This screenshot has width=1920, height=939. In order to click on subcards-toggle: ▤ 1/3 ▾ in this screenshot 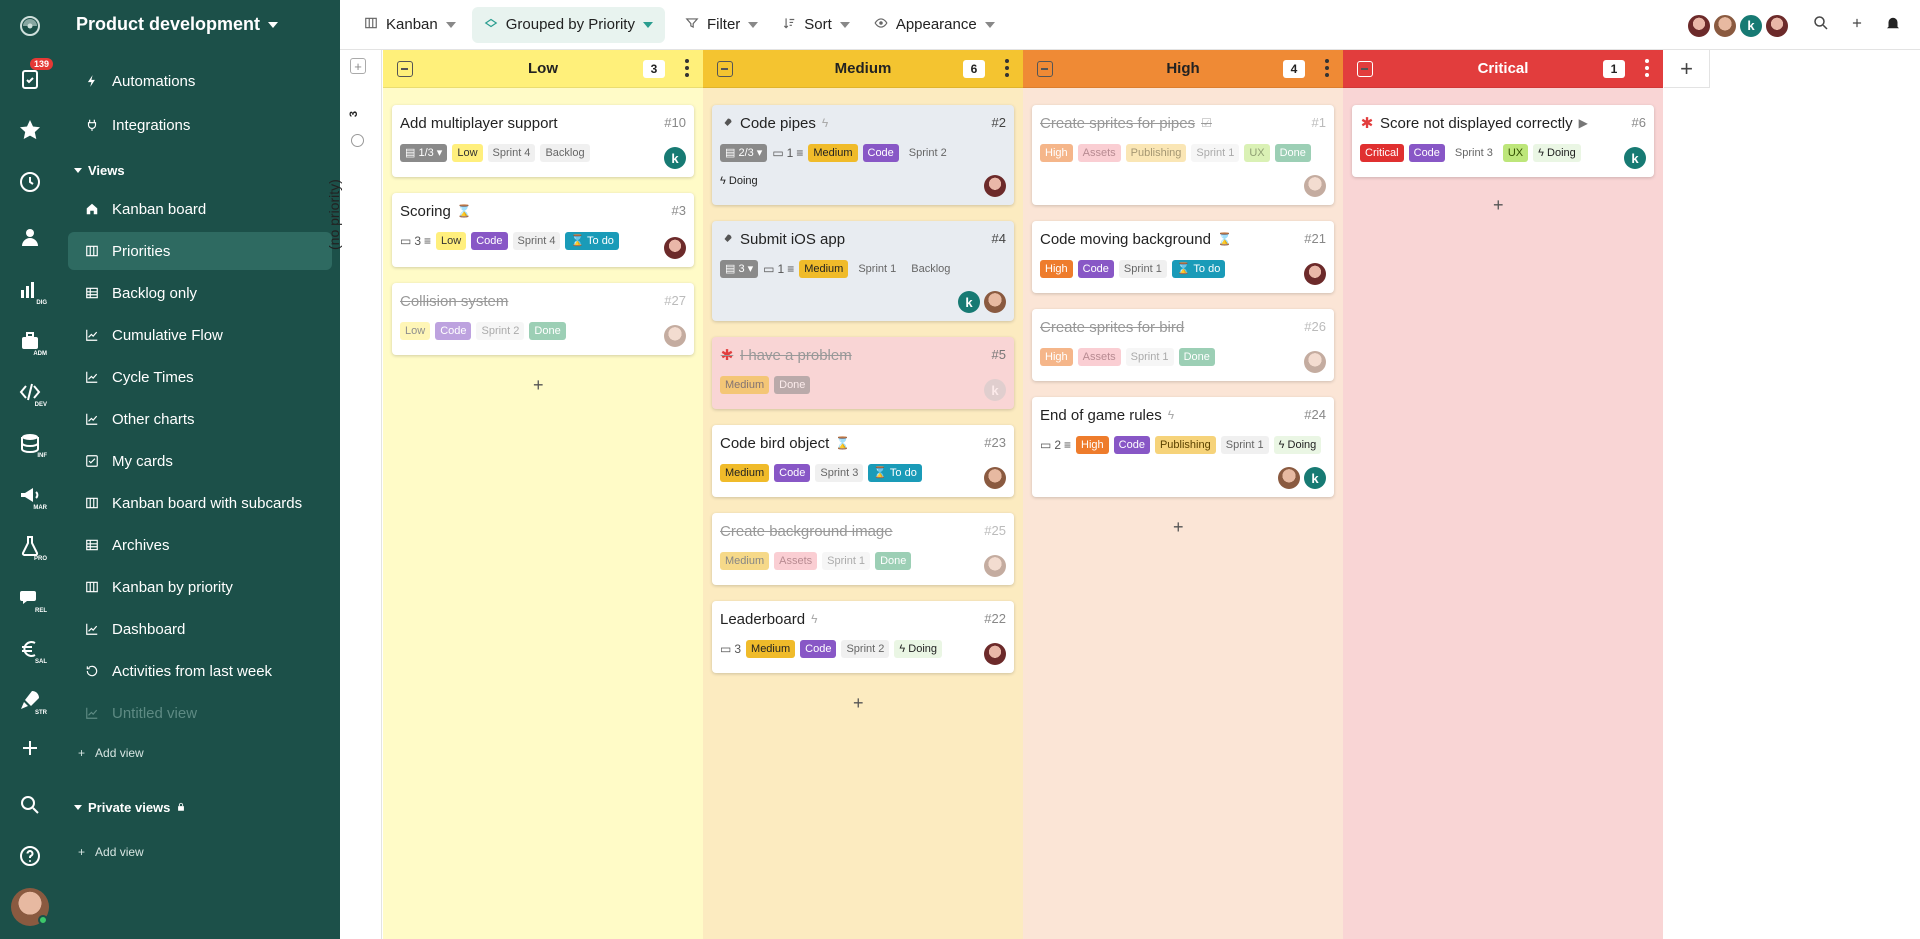, I will do `click(424, 153)`.